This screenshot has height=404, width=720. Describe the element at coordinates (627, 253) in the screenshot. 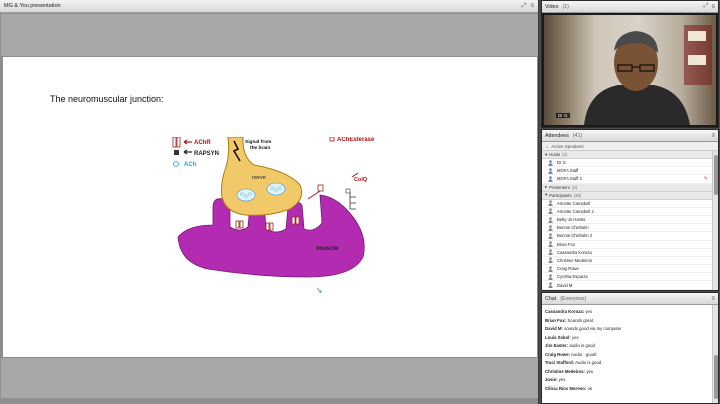

I see `attendee-row: Cassandra Koroza` at that location.